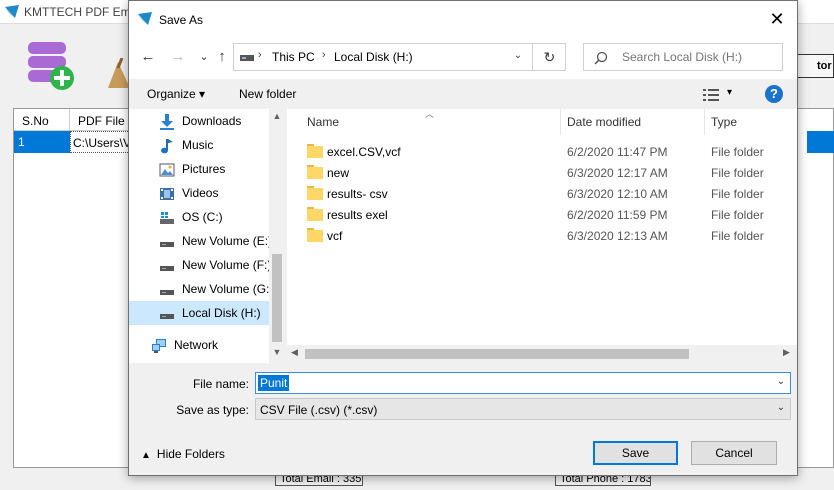 This screenshot has height=490, width=834. Describe the element at coordinates (617, 152) in the screenshot. I see `file-date: 6/2/2020 11:47 PM` at that location.